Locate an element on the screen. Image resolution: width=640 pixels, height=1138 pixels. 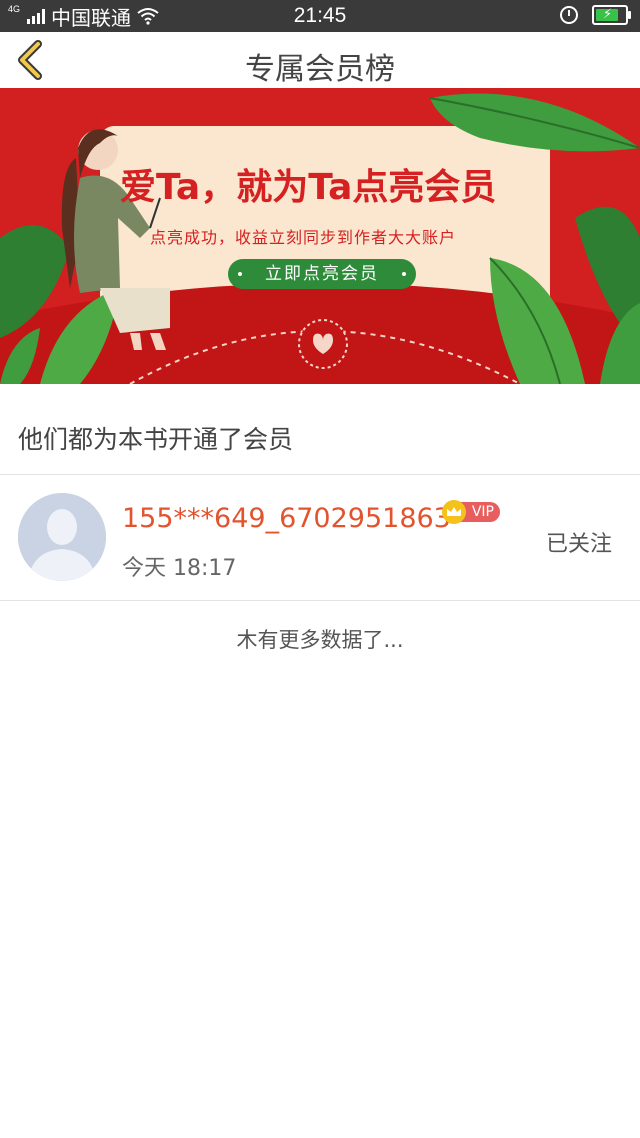
battery-icon: ⚡ is located at coordinates (611, 15).